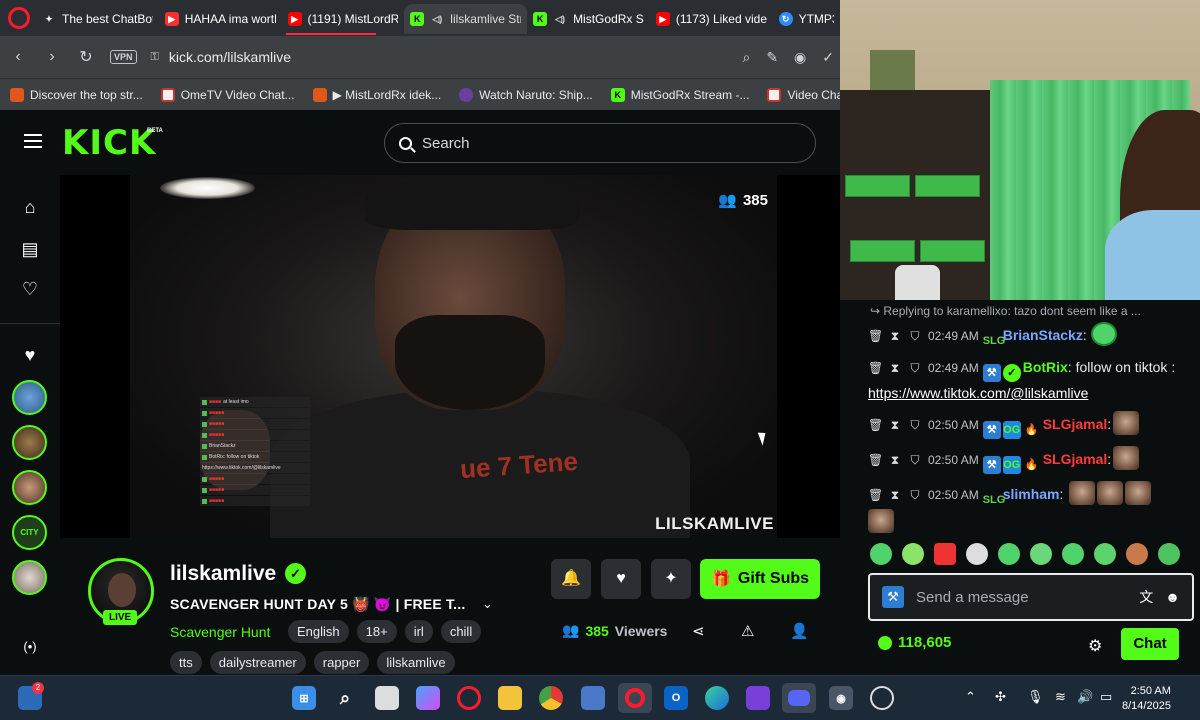 This screenshot has width=1200, height=720. I want to click on notification-bell-button: 🔔, so click(571, 579).